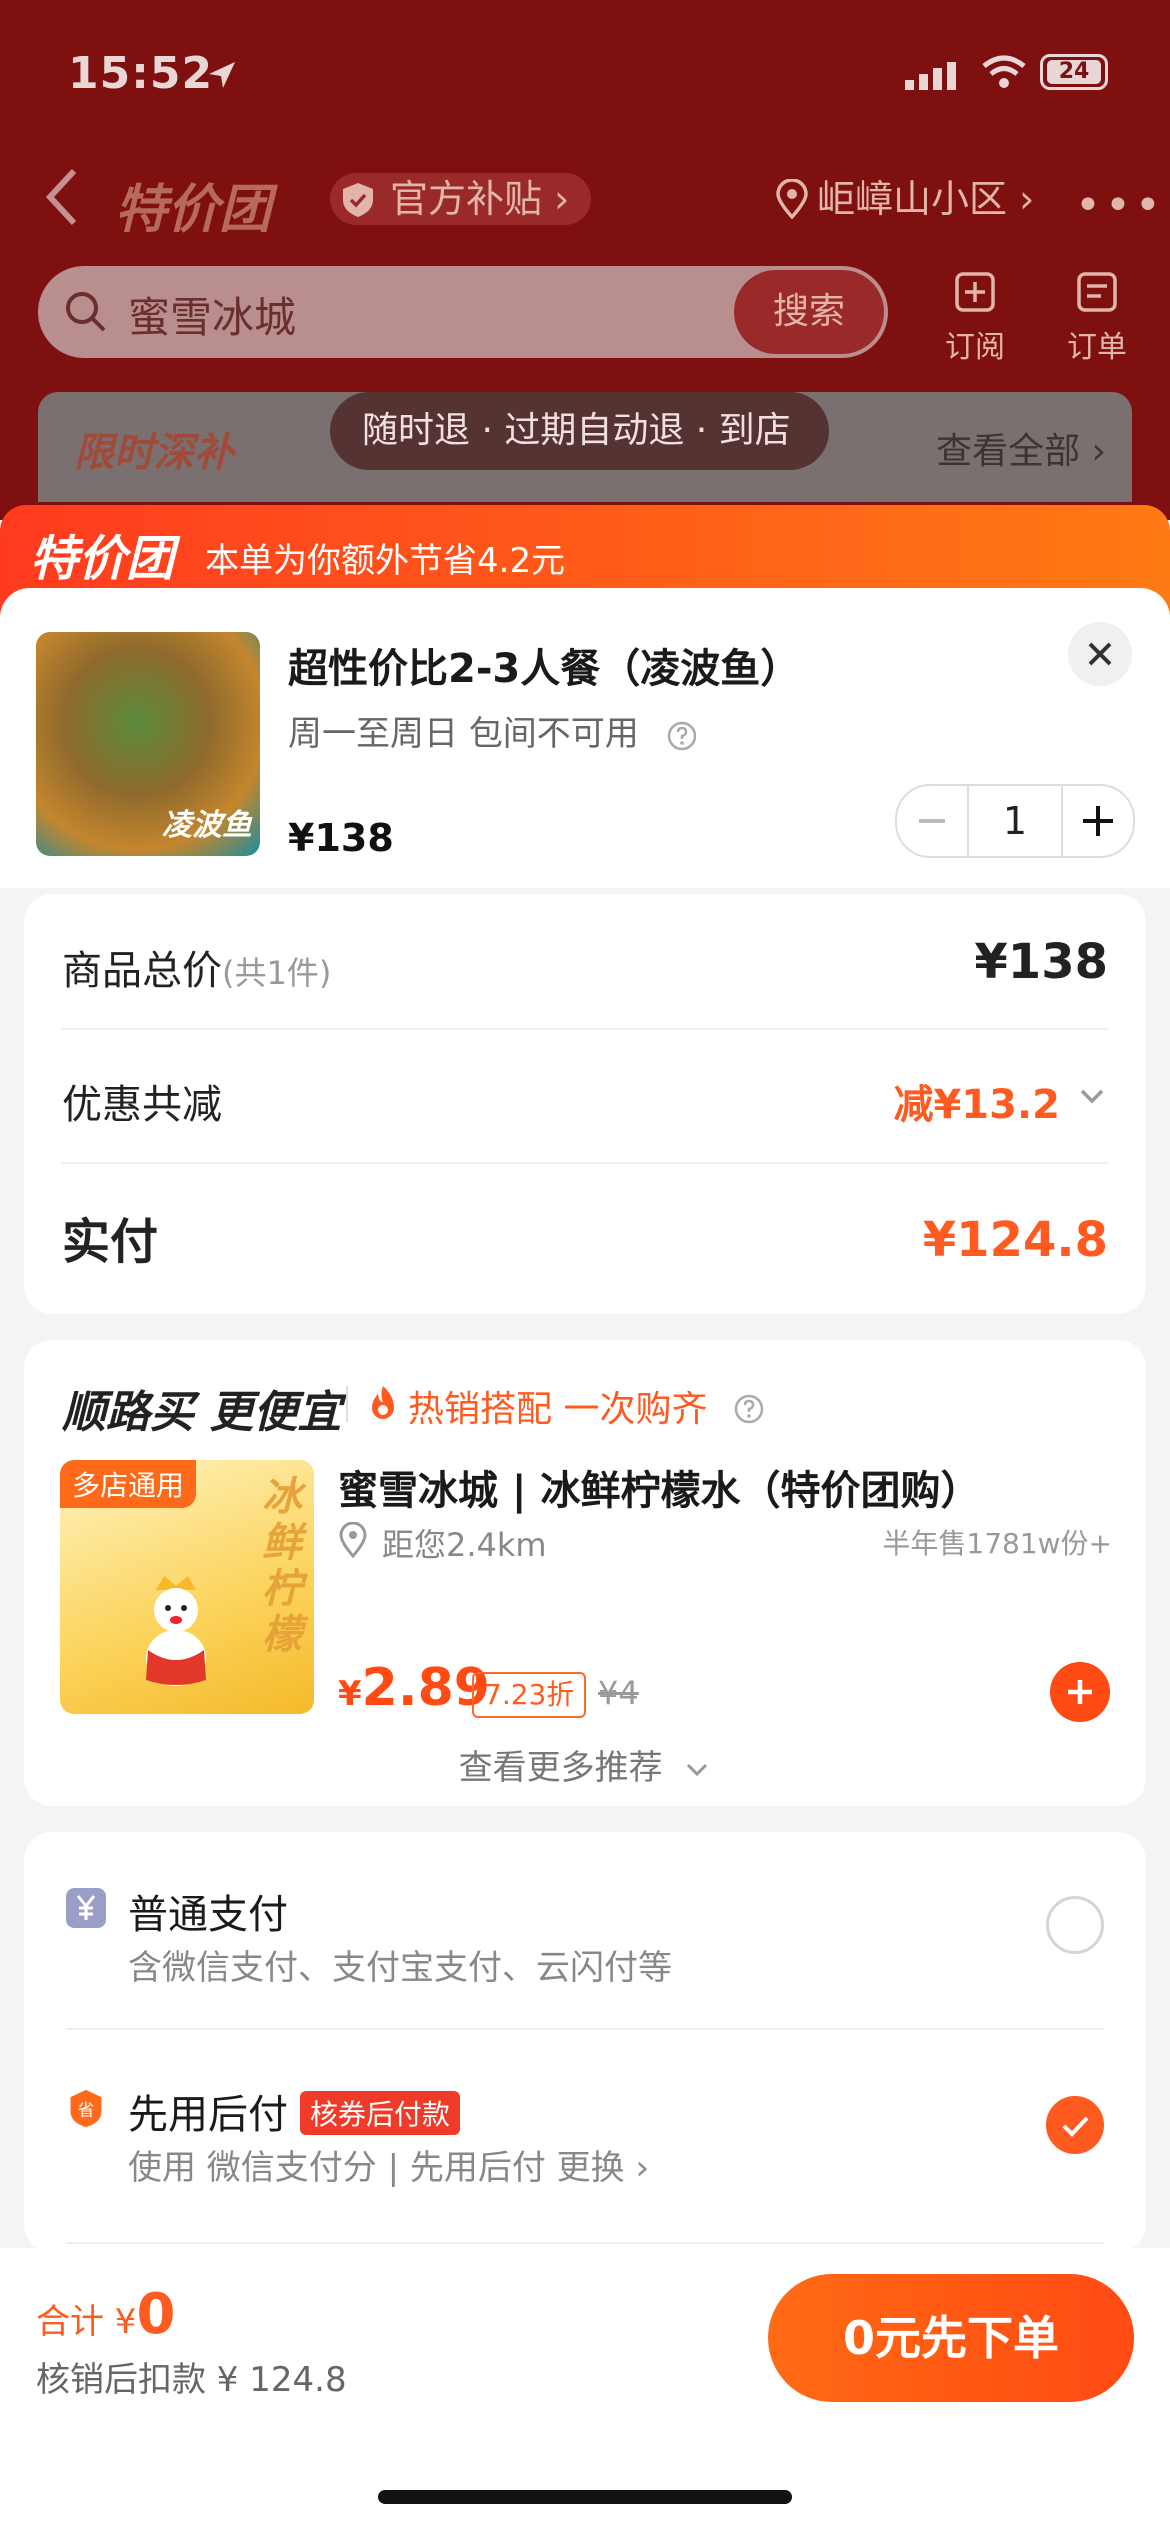  What do you see at coordinates (585, 1937) in the screenshot?
I see `payment-option-normal: 普通支付 含微信支付、支付宝支付、云闪付等` at bounding box center [585, 1937].